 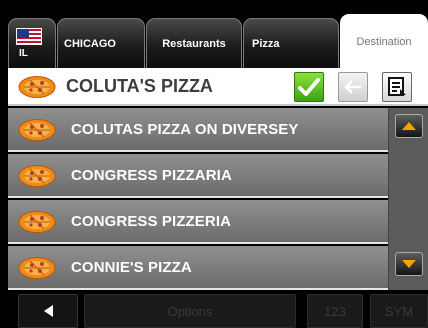 I want to click on tab-city: CHICAGO, so click(x=101, y=43).